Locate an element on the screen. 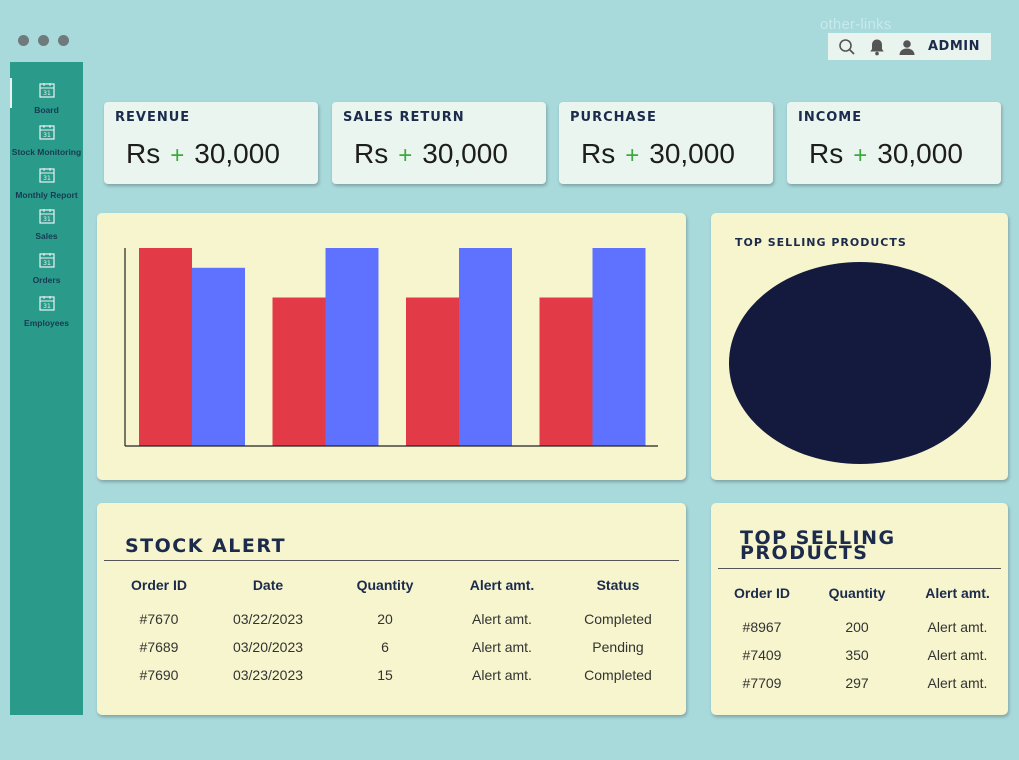  column-header: Date is located at coordinates (268, 585).